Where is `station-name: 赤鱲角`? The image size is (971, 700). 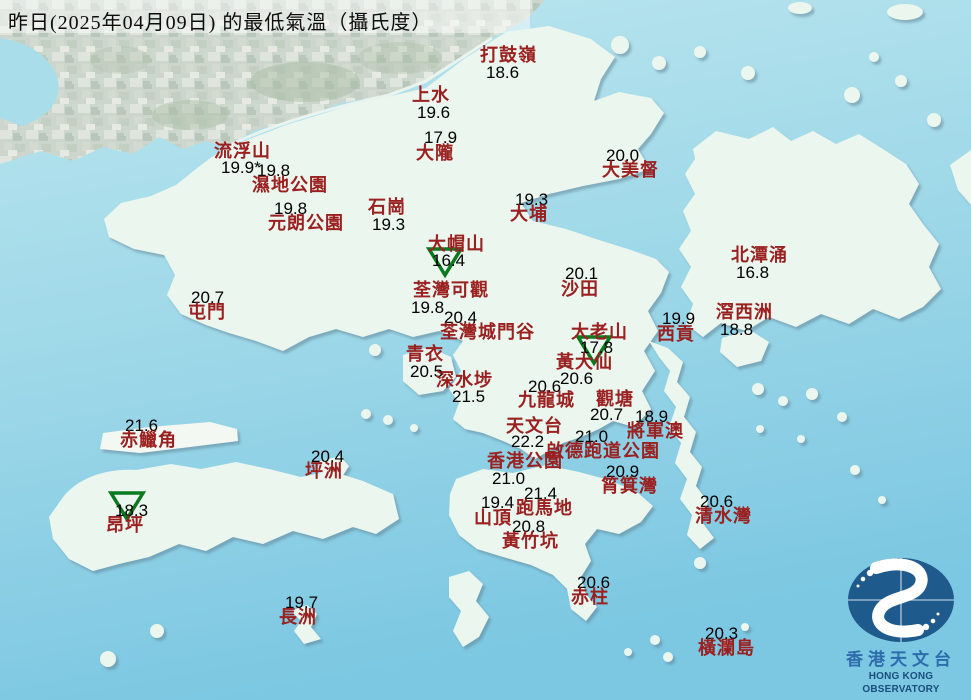 station-name: 赤鱲角 is located at coordinates (148, 440).